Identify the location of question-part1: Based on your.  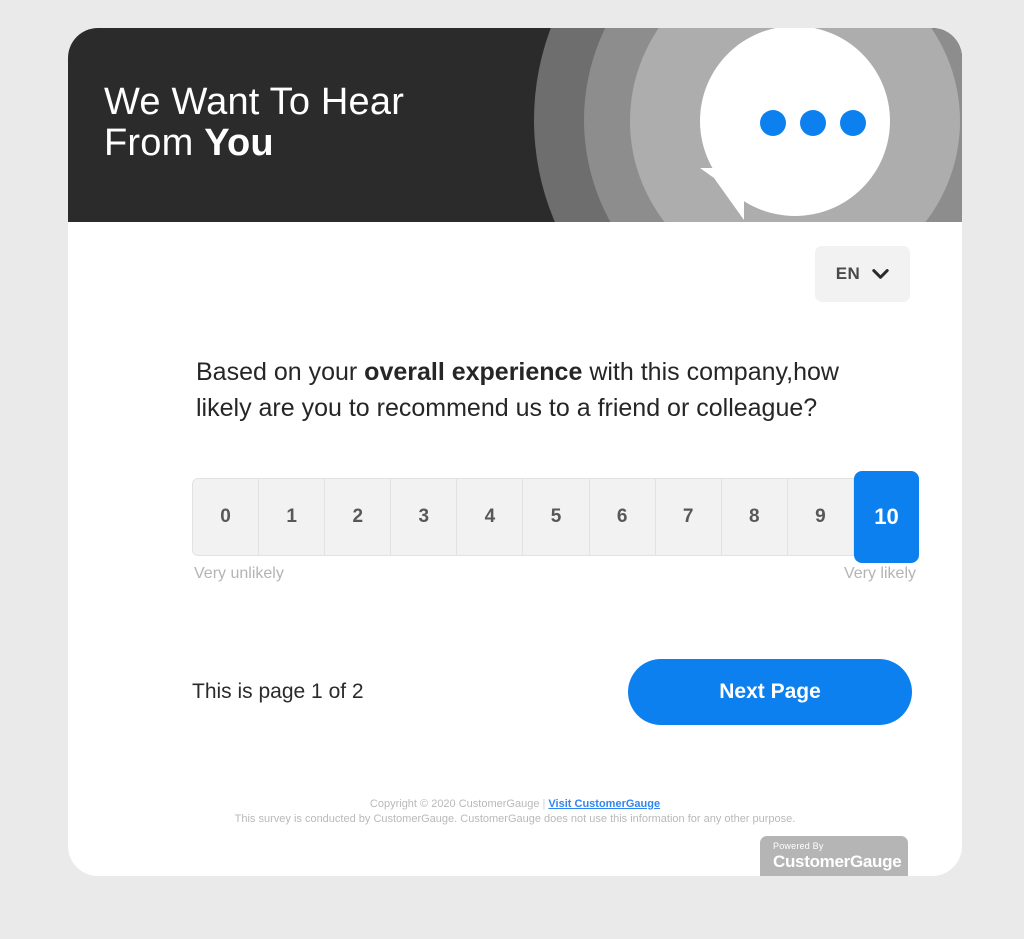
(280, 372).